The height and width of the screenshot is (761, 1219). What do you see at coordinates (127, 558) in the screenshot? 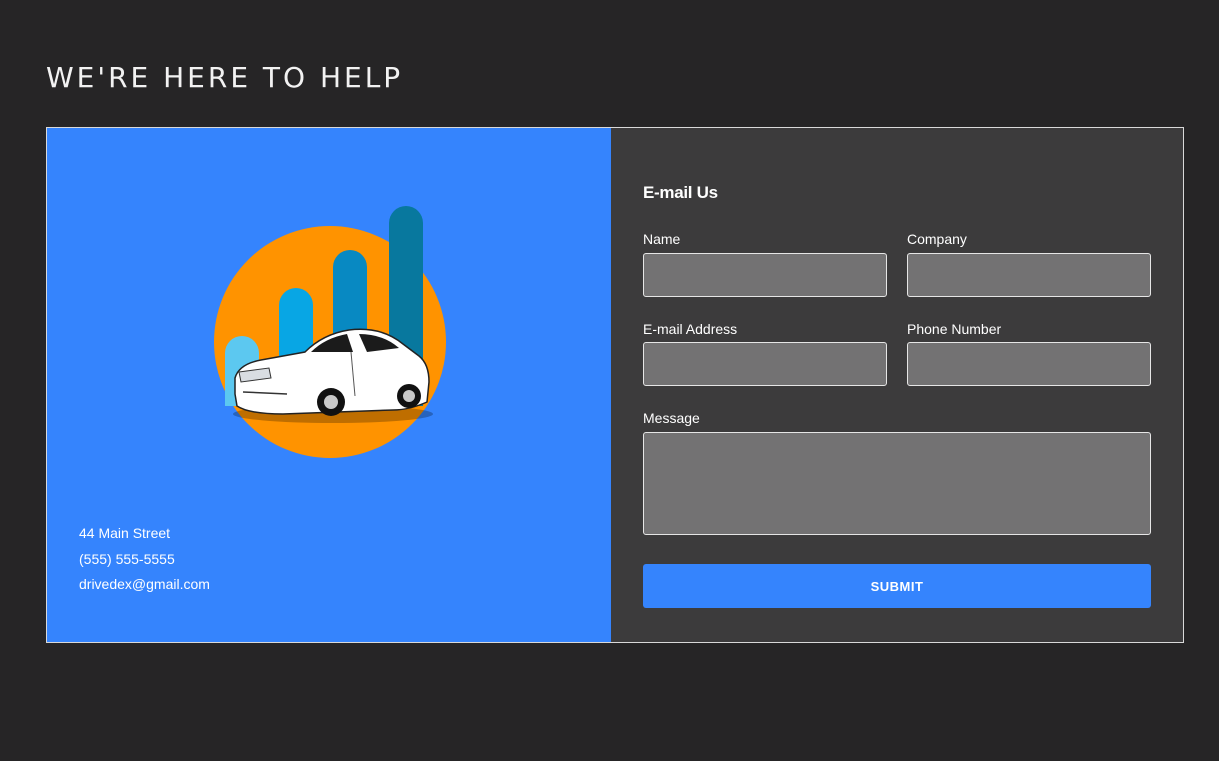
I see `phone-text: (555) 555-5555` at bounding box center [127, 558].